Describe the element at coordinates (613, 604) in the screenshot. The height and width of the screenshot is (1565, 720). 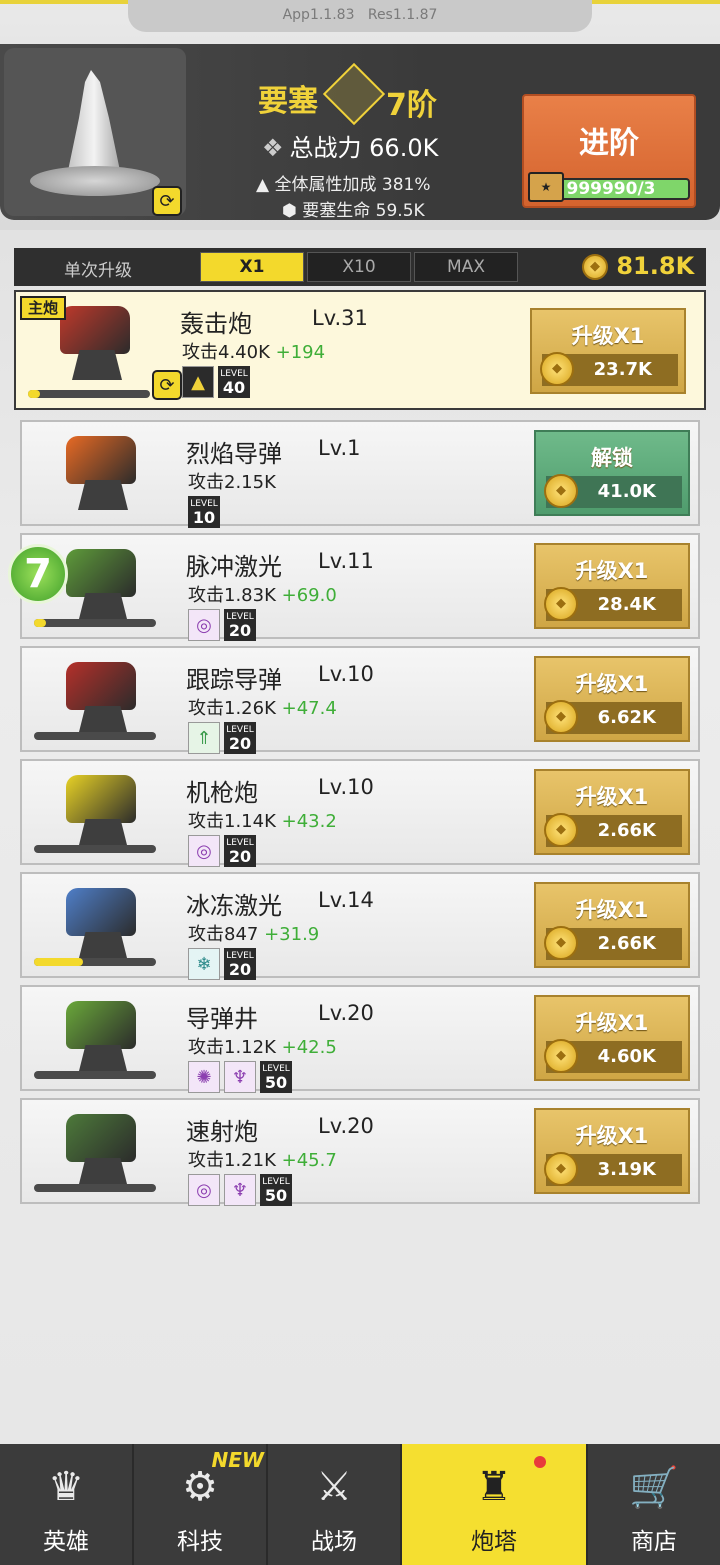
I see `action-cost: ◆ 28.4K` at that location.